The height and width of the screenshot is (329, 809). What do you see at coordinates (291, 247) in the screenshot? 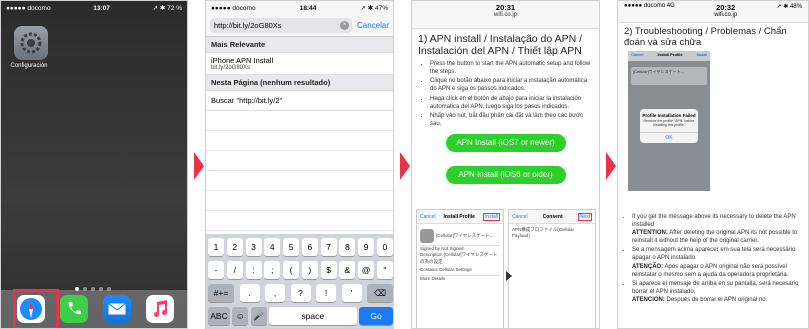
I see `keyboard-key: 5` at bounding box center [291, 247].